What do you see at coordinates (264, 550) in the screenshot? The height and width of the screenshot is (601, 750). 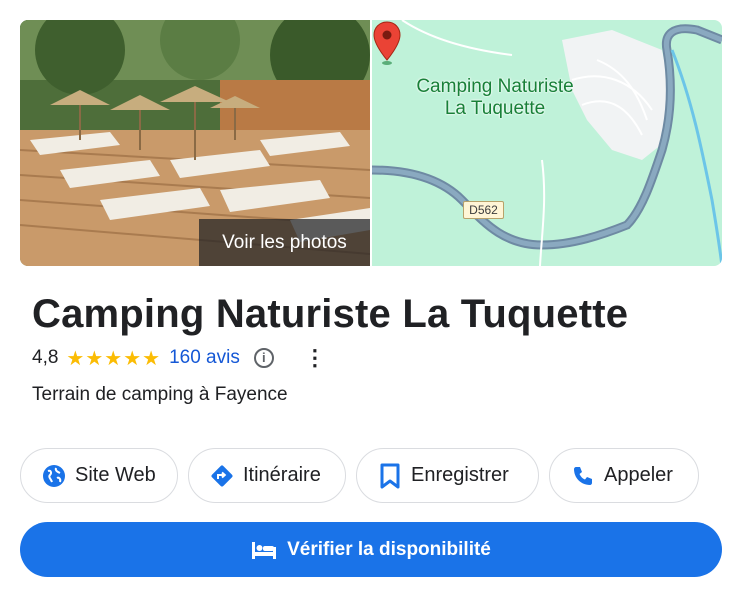 I see `bed-icon` at bounding box center [264, 550].